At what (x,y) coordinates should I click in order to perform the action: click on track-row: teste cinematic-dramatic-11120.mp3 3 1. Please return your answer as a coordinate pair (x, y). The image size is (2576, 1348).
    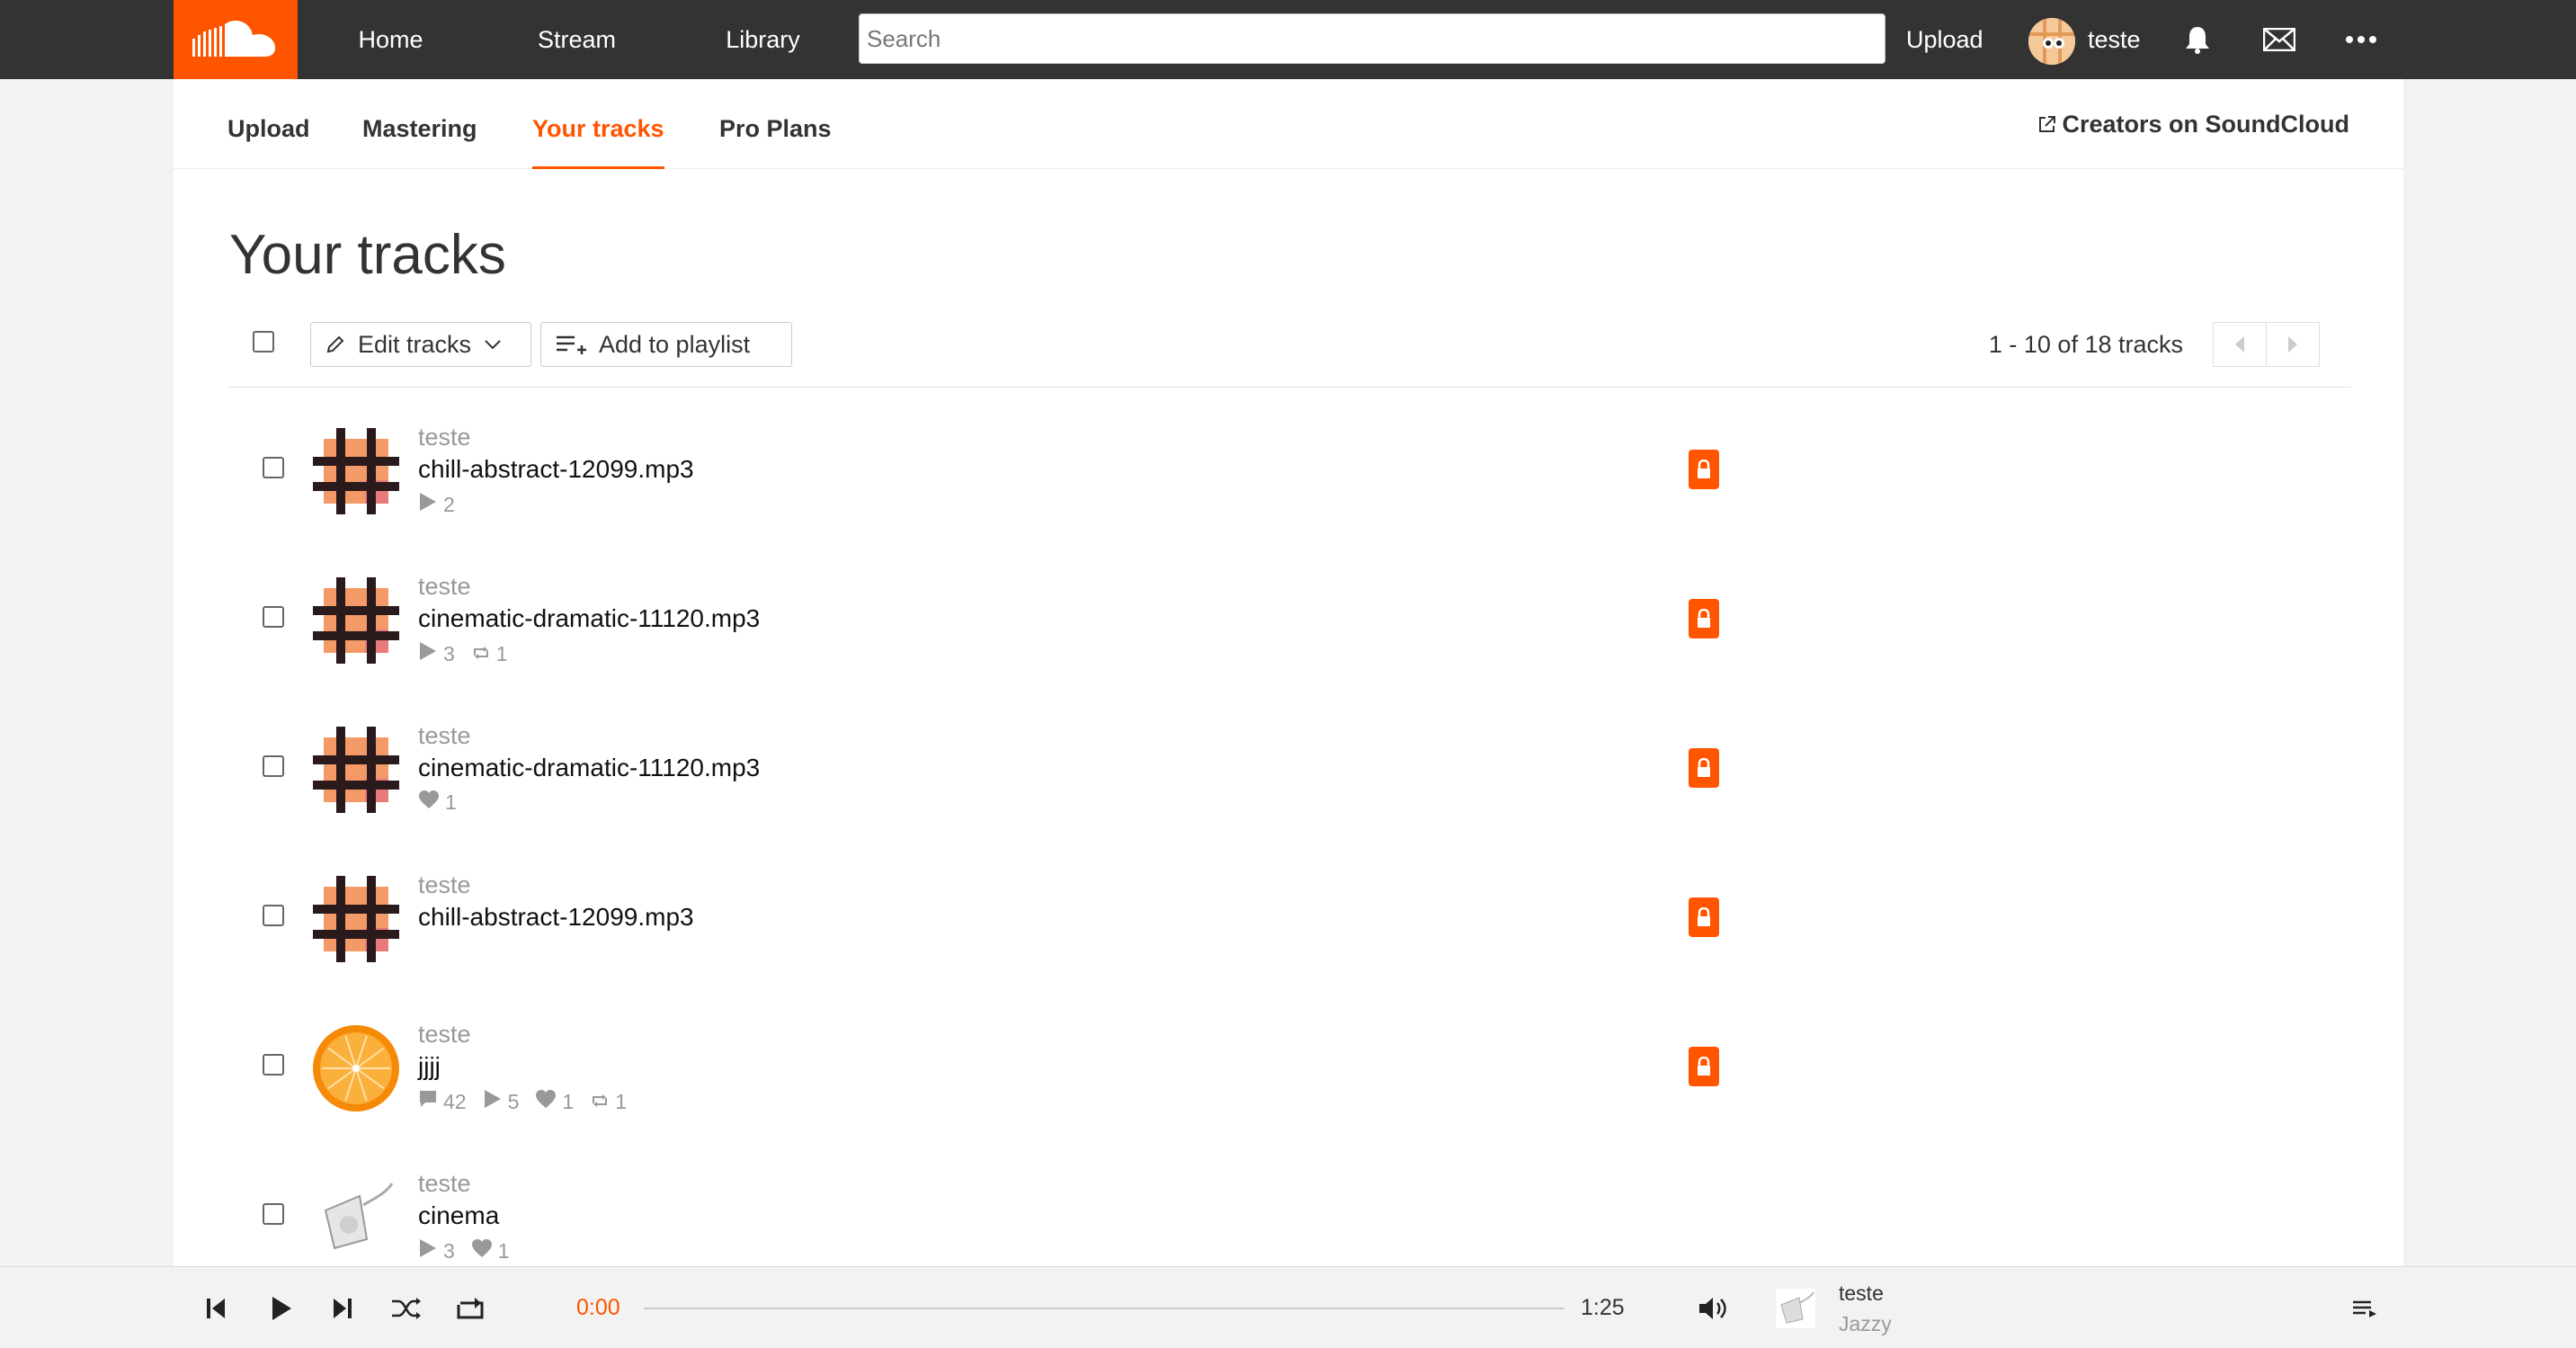
    Looking at the image, I should click on (1288, 635).